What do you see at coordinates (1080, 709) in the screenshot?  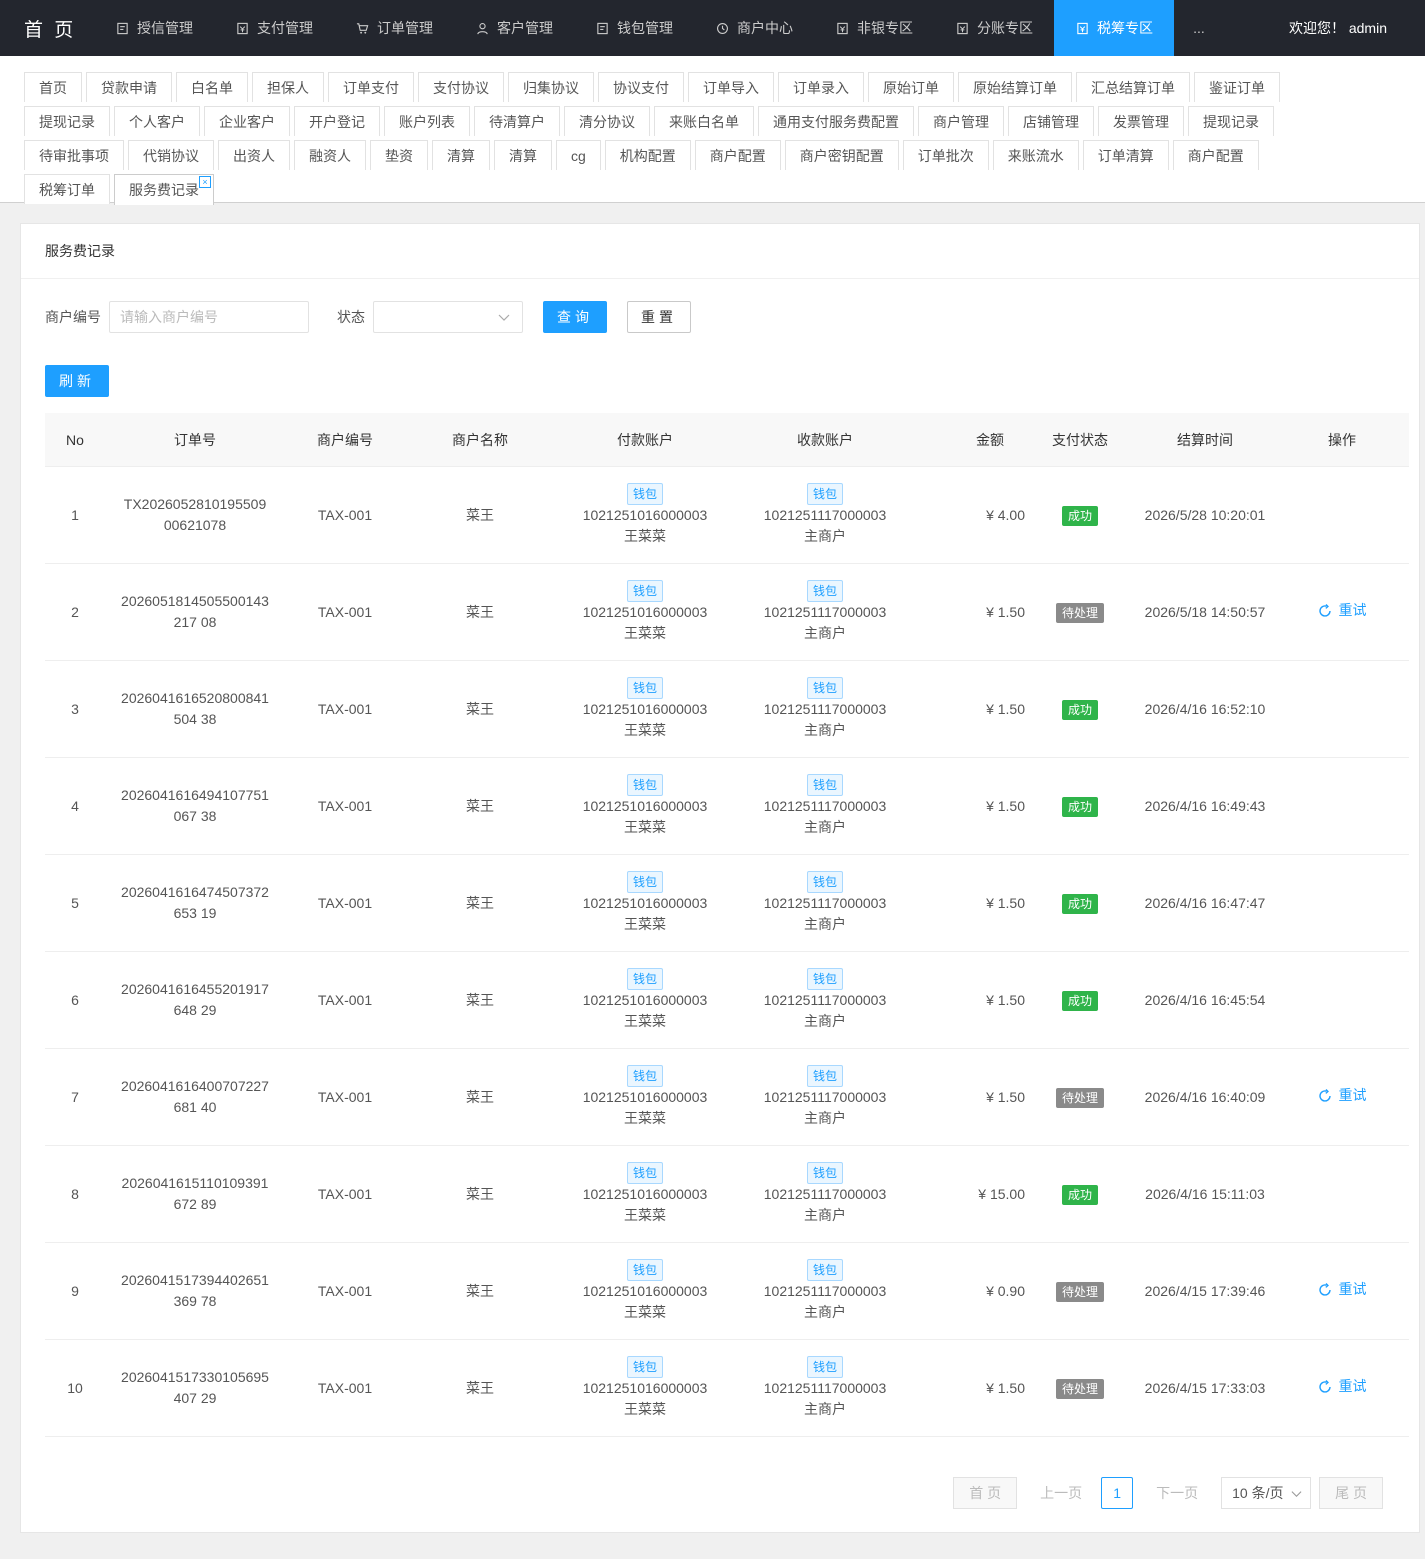 I see `status-cell: 成功` at bounding box center [1080, 709].